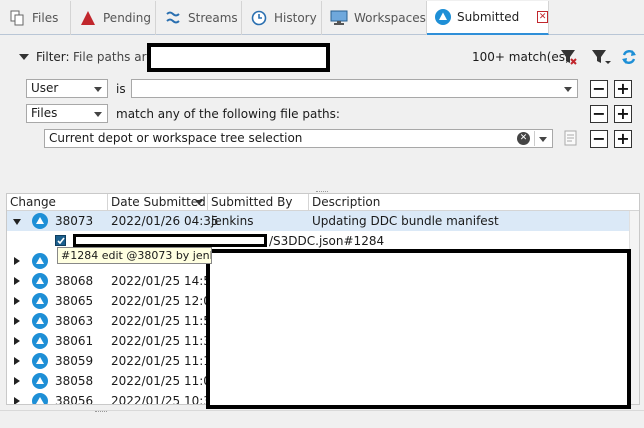  Describe the element at coordinates (74, 321) in the screenshot. I see `change-number: 38063` at that location.